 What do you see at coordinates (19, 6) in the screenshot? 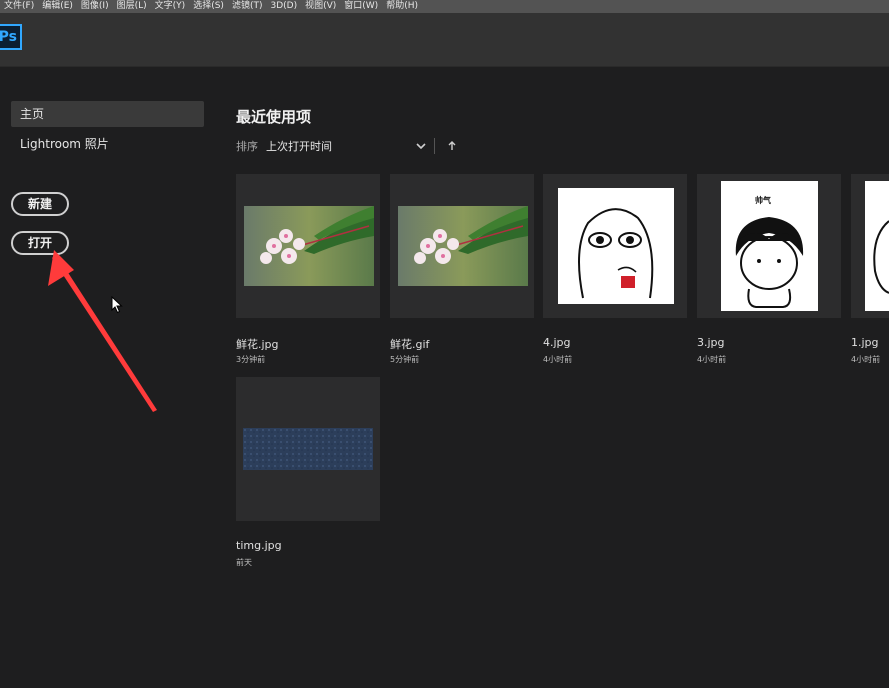
I see `menu-file: 文件(F)` at bounding box center [19, 6].